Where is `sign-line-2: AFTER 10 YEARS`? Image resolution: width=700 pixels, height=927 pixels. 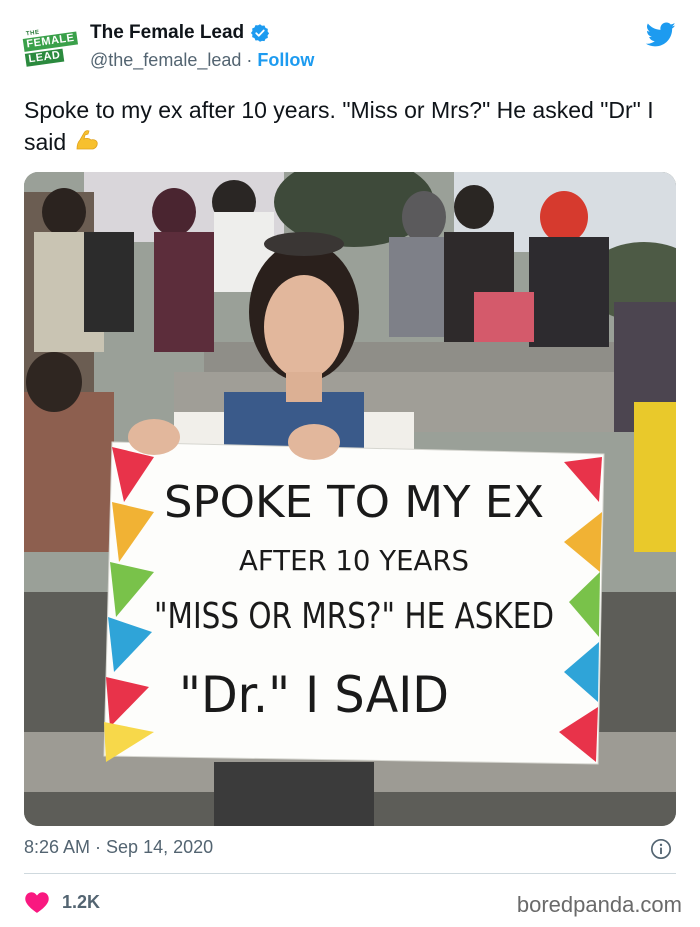
sign-line-2: AFTER 10 YEARS is located at coordinates (354, 560).